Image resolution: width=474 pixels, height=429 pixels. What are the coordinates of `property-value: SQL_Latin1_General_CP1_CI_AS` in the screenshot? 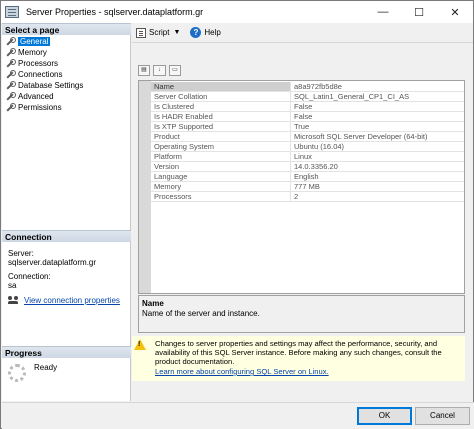 It's located at (377, 97).